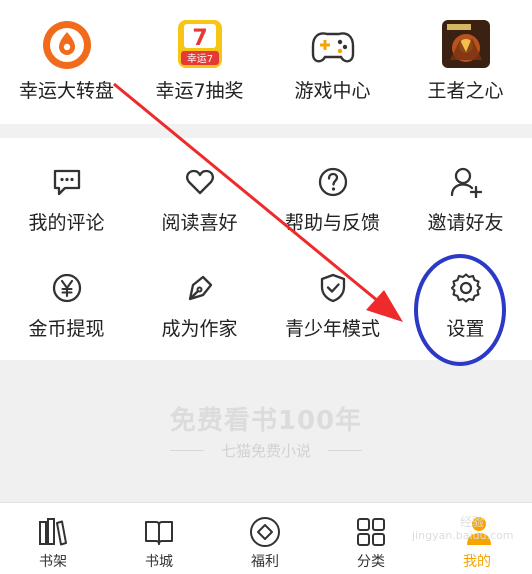 This screenshot has width=532, height=574. What do you see at coordinates (477, 562) in the screenshot?
I see `tab-mine-label: 我的` at bounding box center [477, 562].